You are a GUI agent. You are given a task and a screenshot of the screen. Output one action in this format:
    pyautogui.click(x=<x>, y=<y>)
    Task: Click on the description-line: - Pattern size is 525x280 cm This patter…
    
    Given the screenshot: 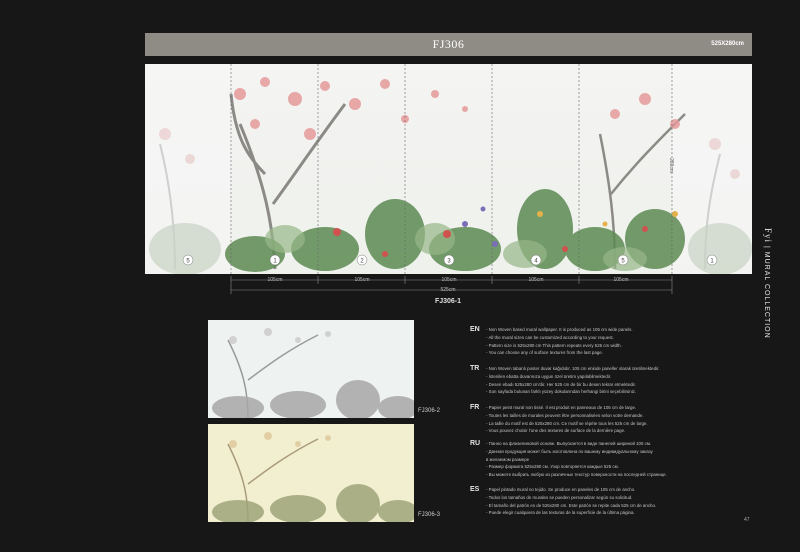 What is the action you would take?
    pyautogui.click(x=554, y=345)
    